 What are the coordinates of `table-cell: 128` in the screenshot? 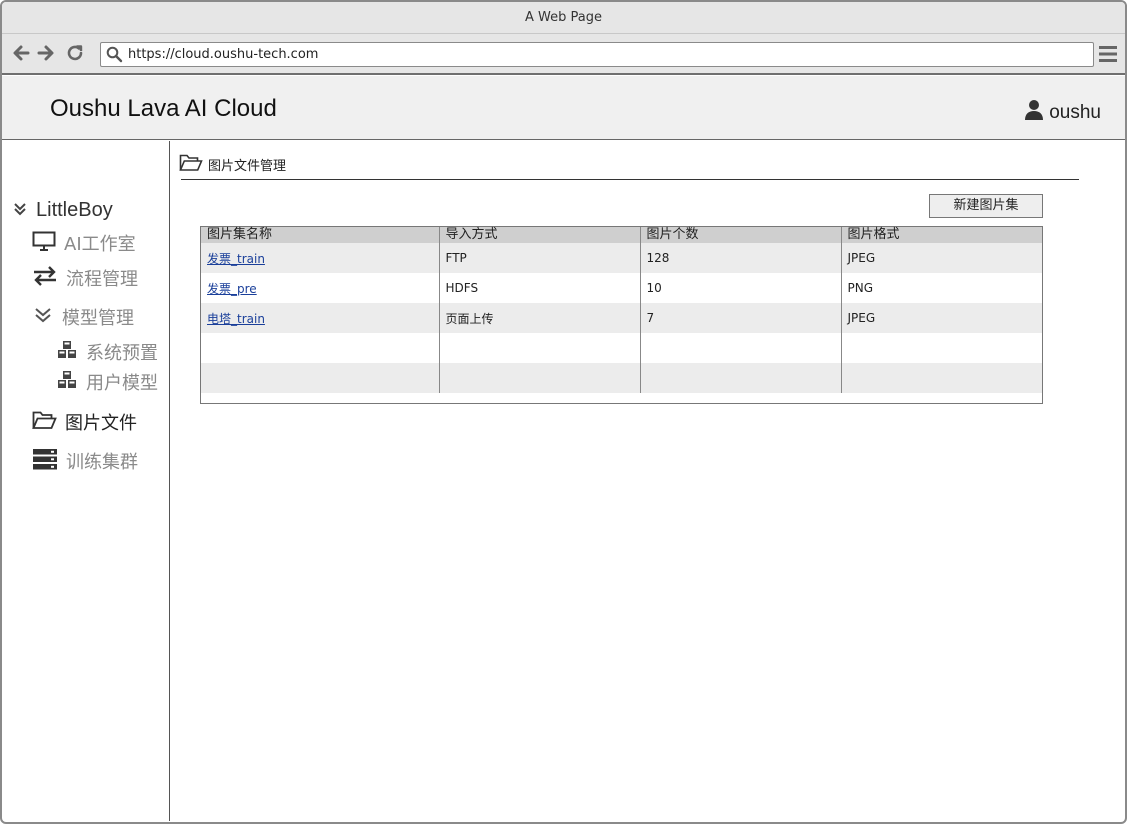 It's located at (741, 258).